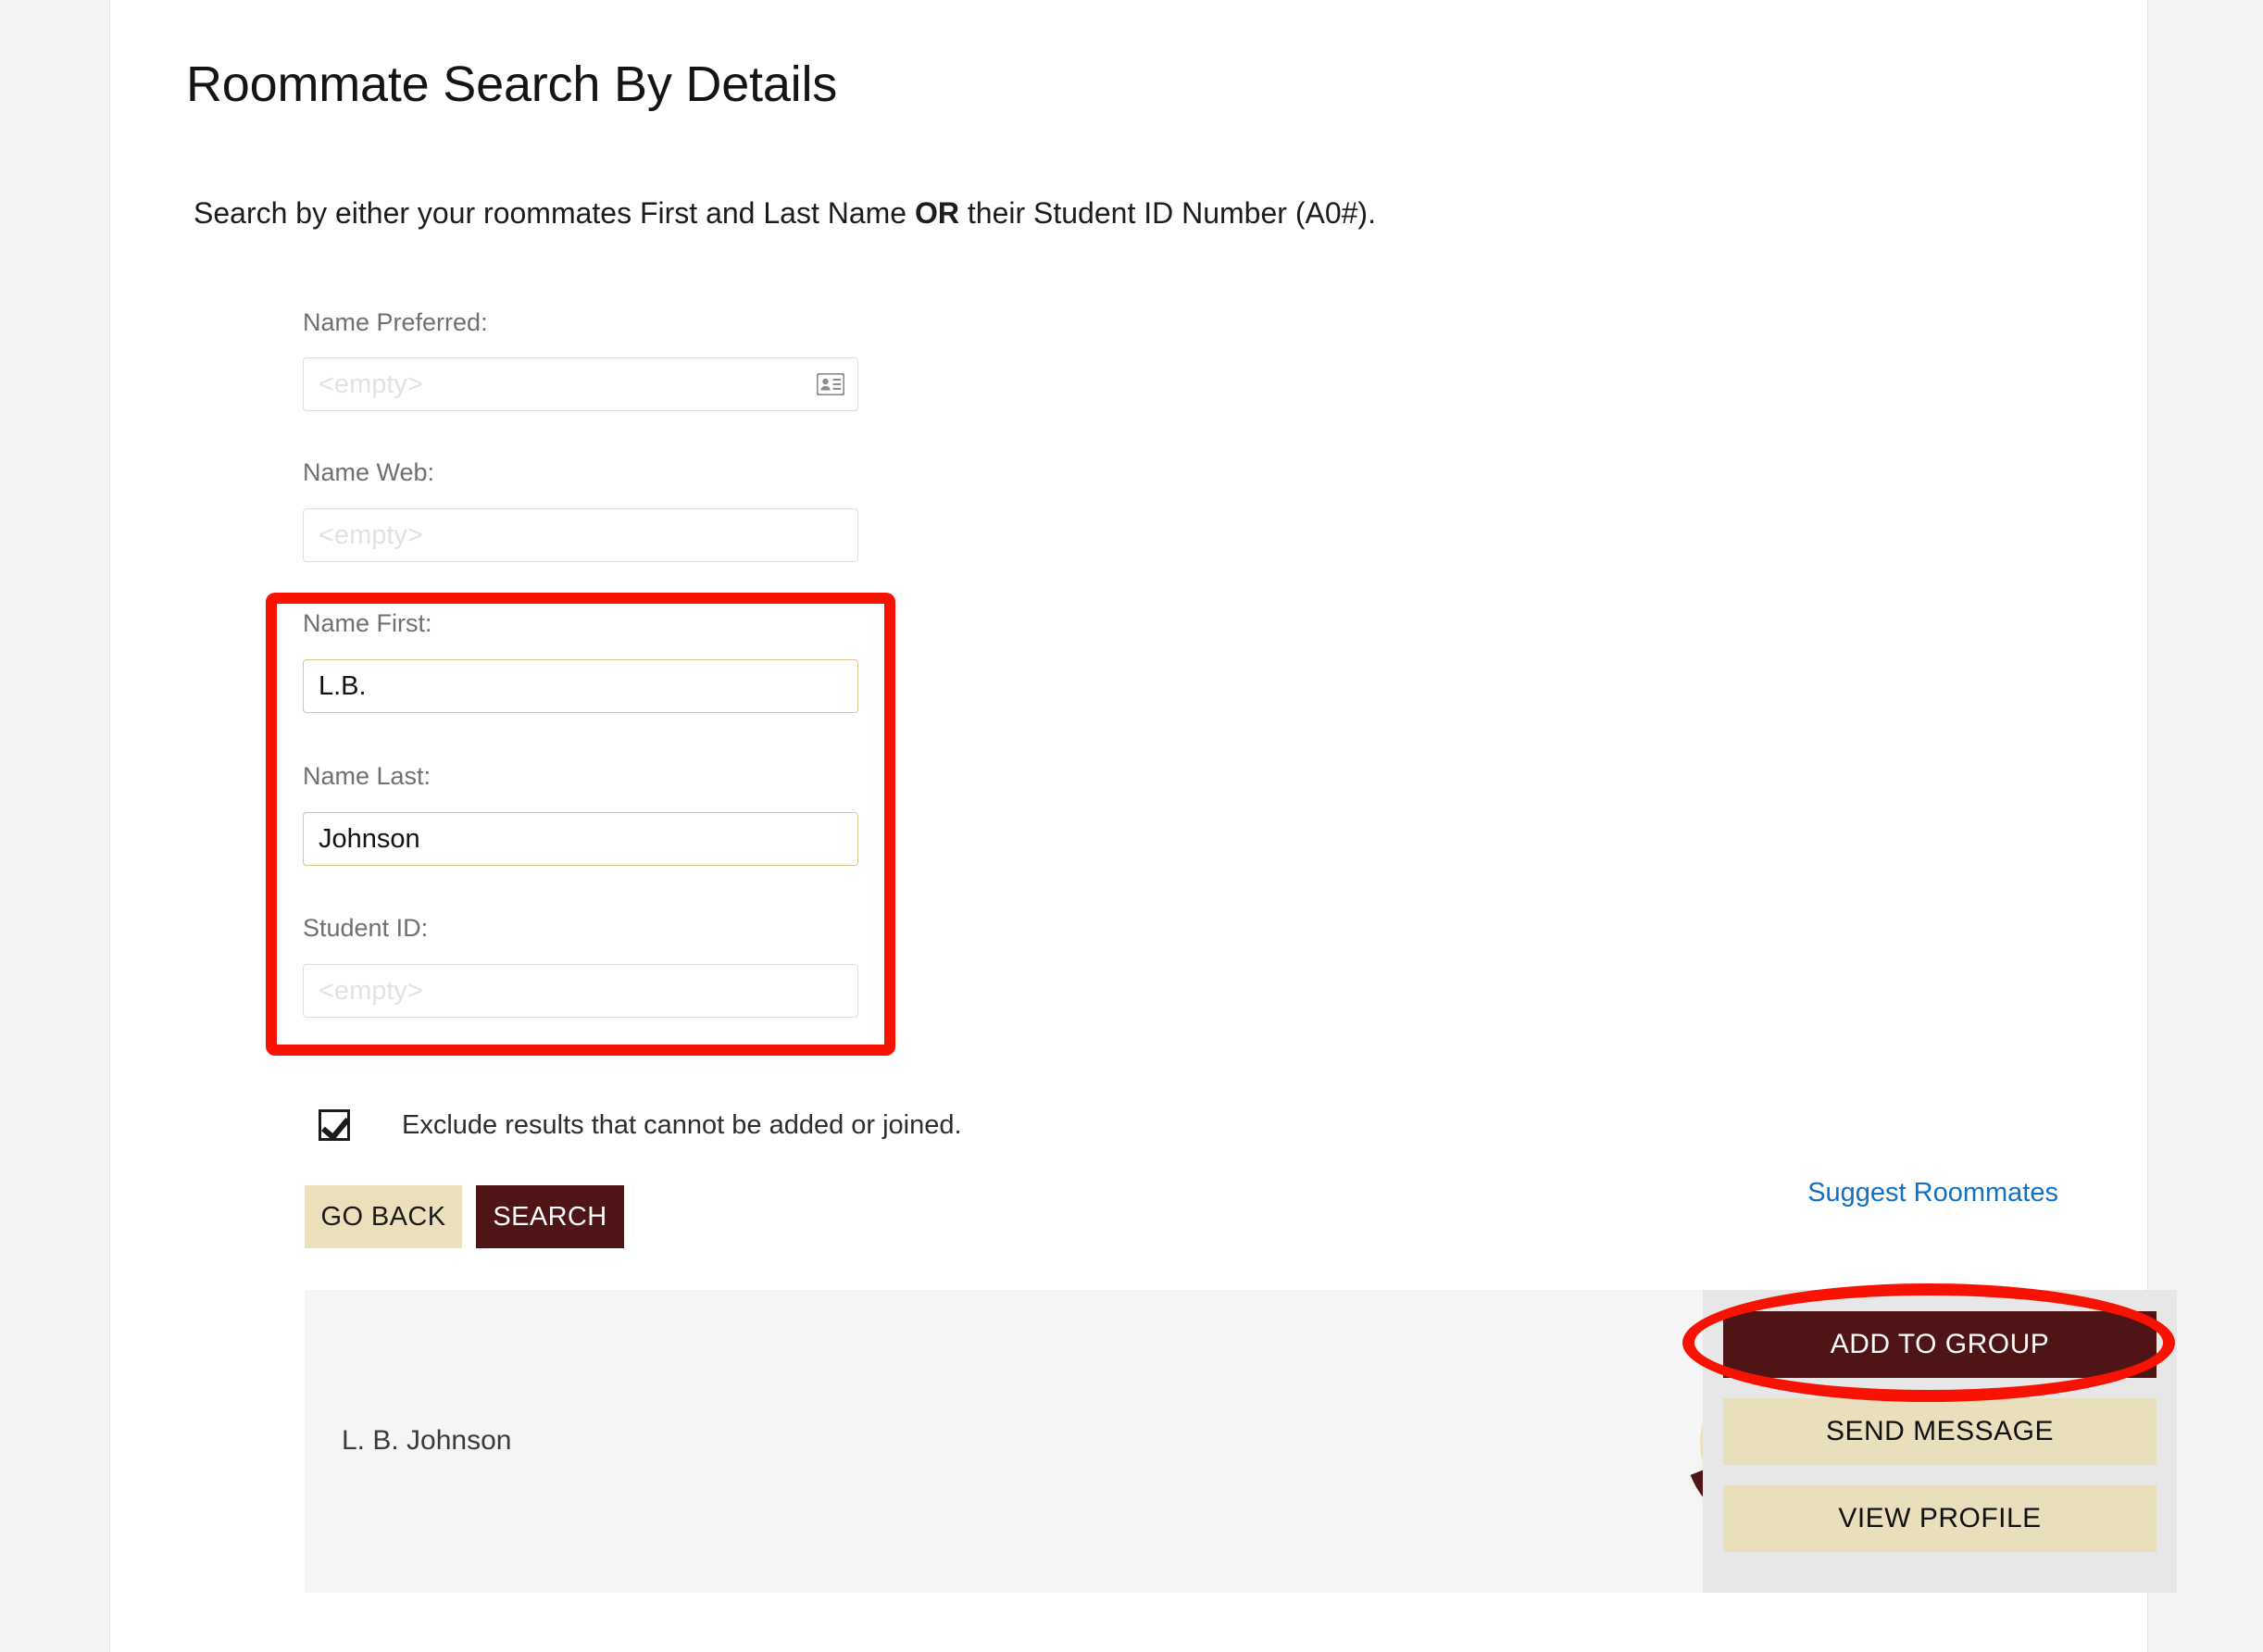 Image resolution: width=2263 pixels, height=1652 pixels. What do you see at coordinates (395, 322) in the screenshot?
I see `label-name-preferred: Name Preferred:` at bounding box center [395, 322].